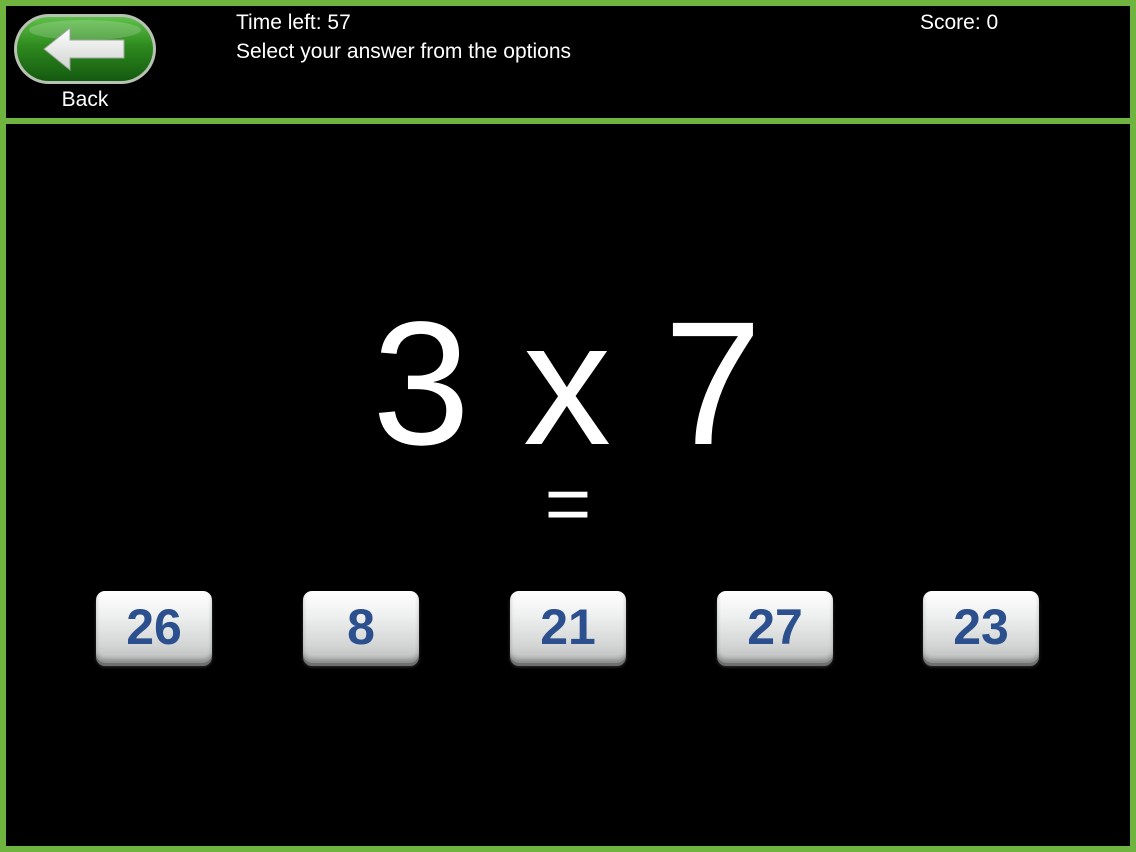  What do you see at coordinates (154, 627) in the screenshot?
I see `answer-option-button: 26` at bounding box center [154, 627].